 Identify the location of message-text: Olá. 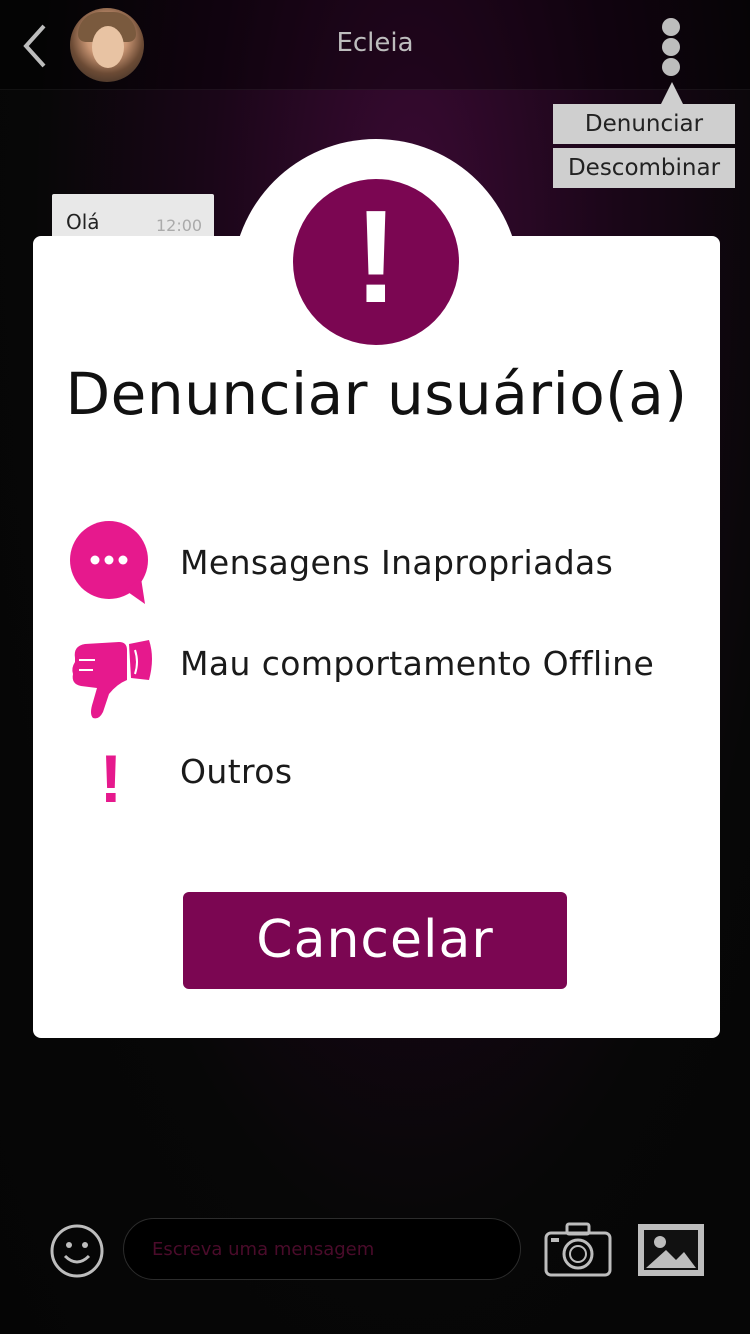
(83, 222).